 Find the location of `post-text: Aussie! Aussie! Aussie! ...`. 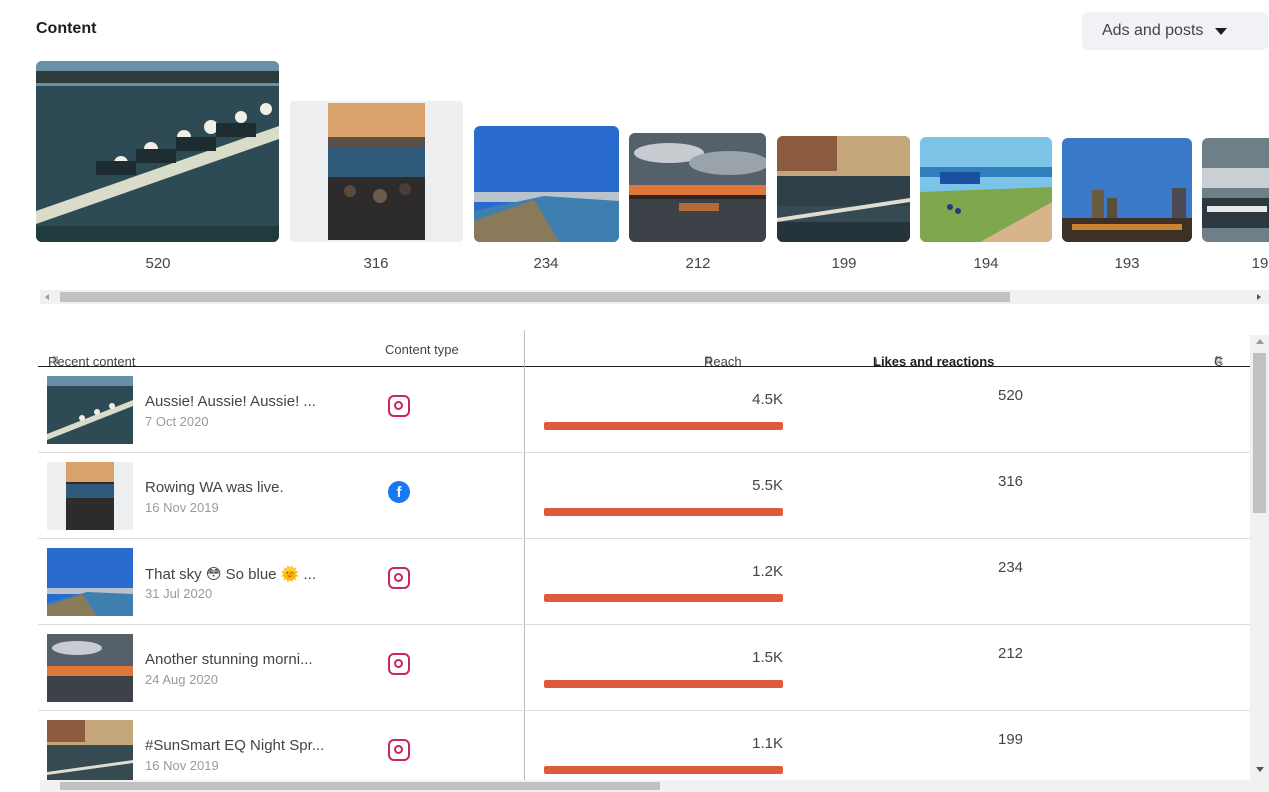

post-text: Aussie! Aussie! Aussie! ... is located at coordinates (230, 401).